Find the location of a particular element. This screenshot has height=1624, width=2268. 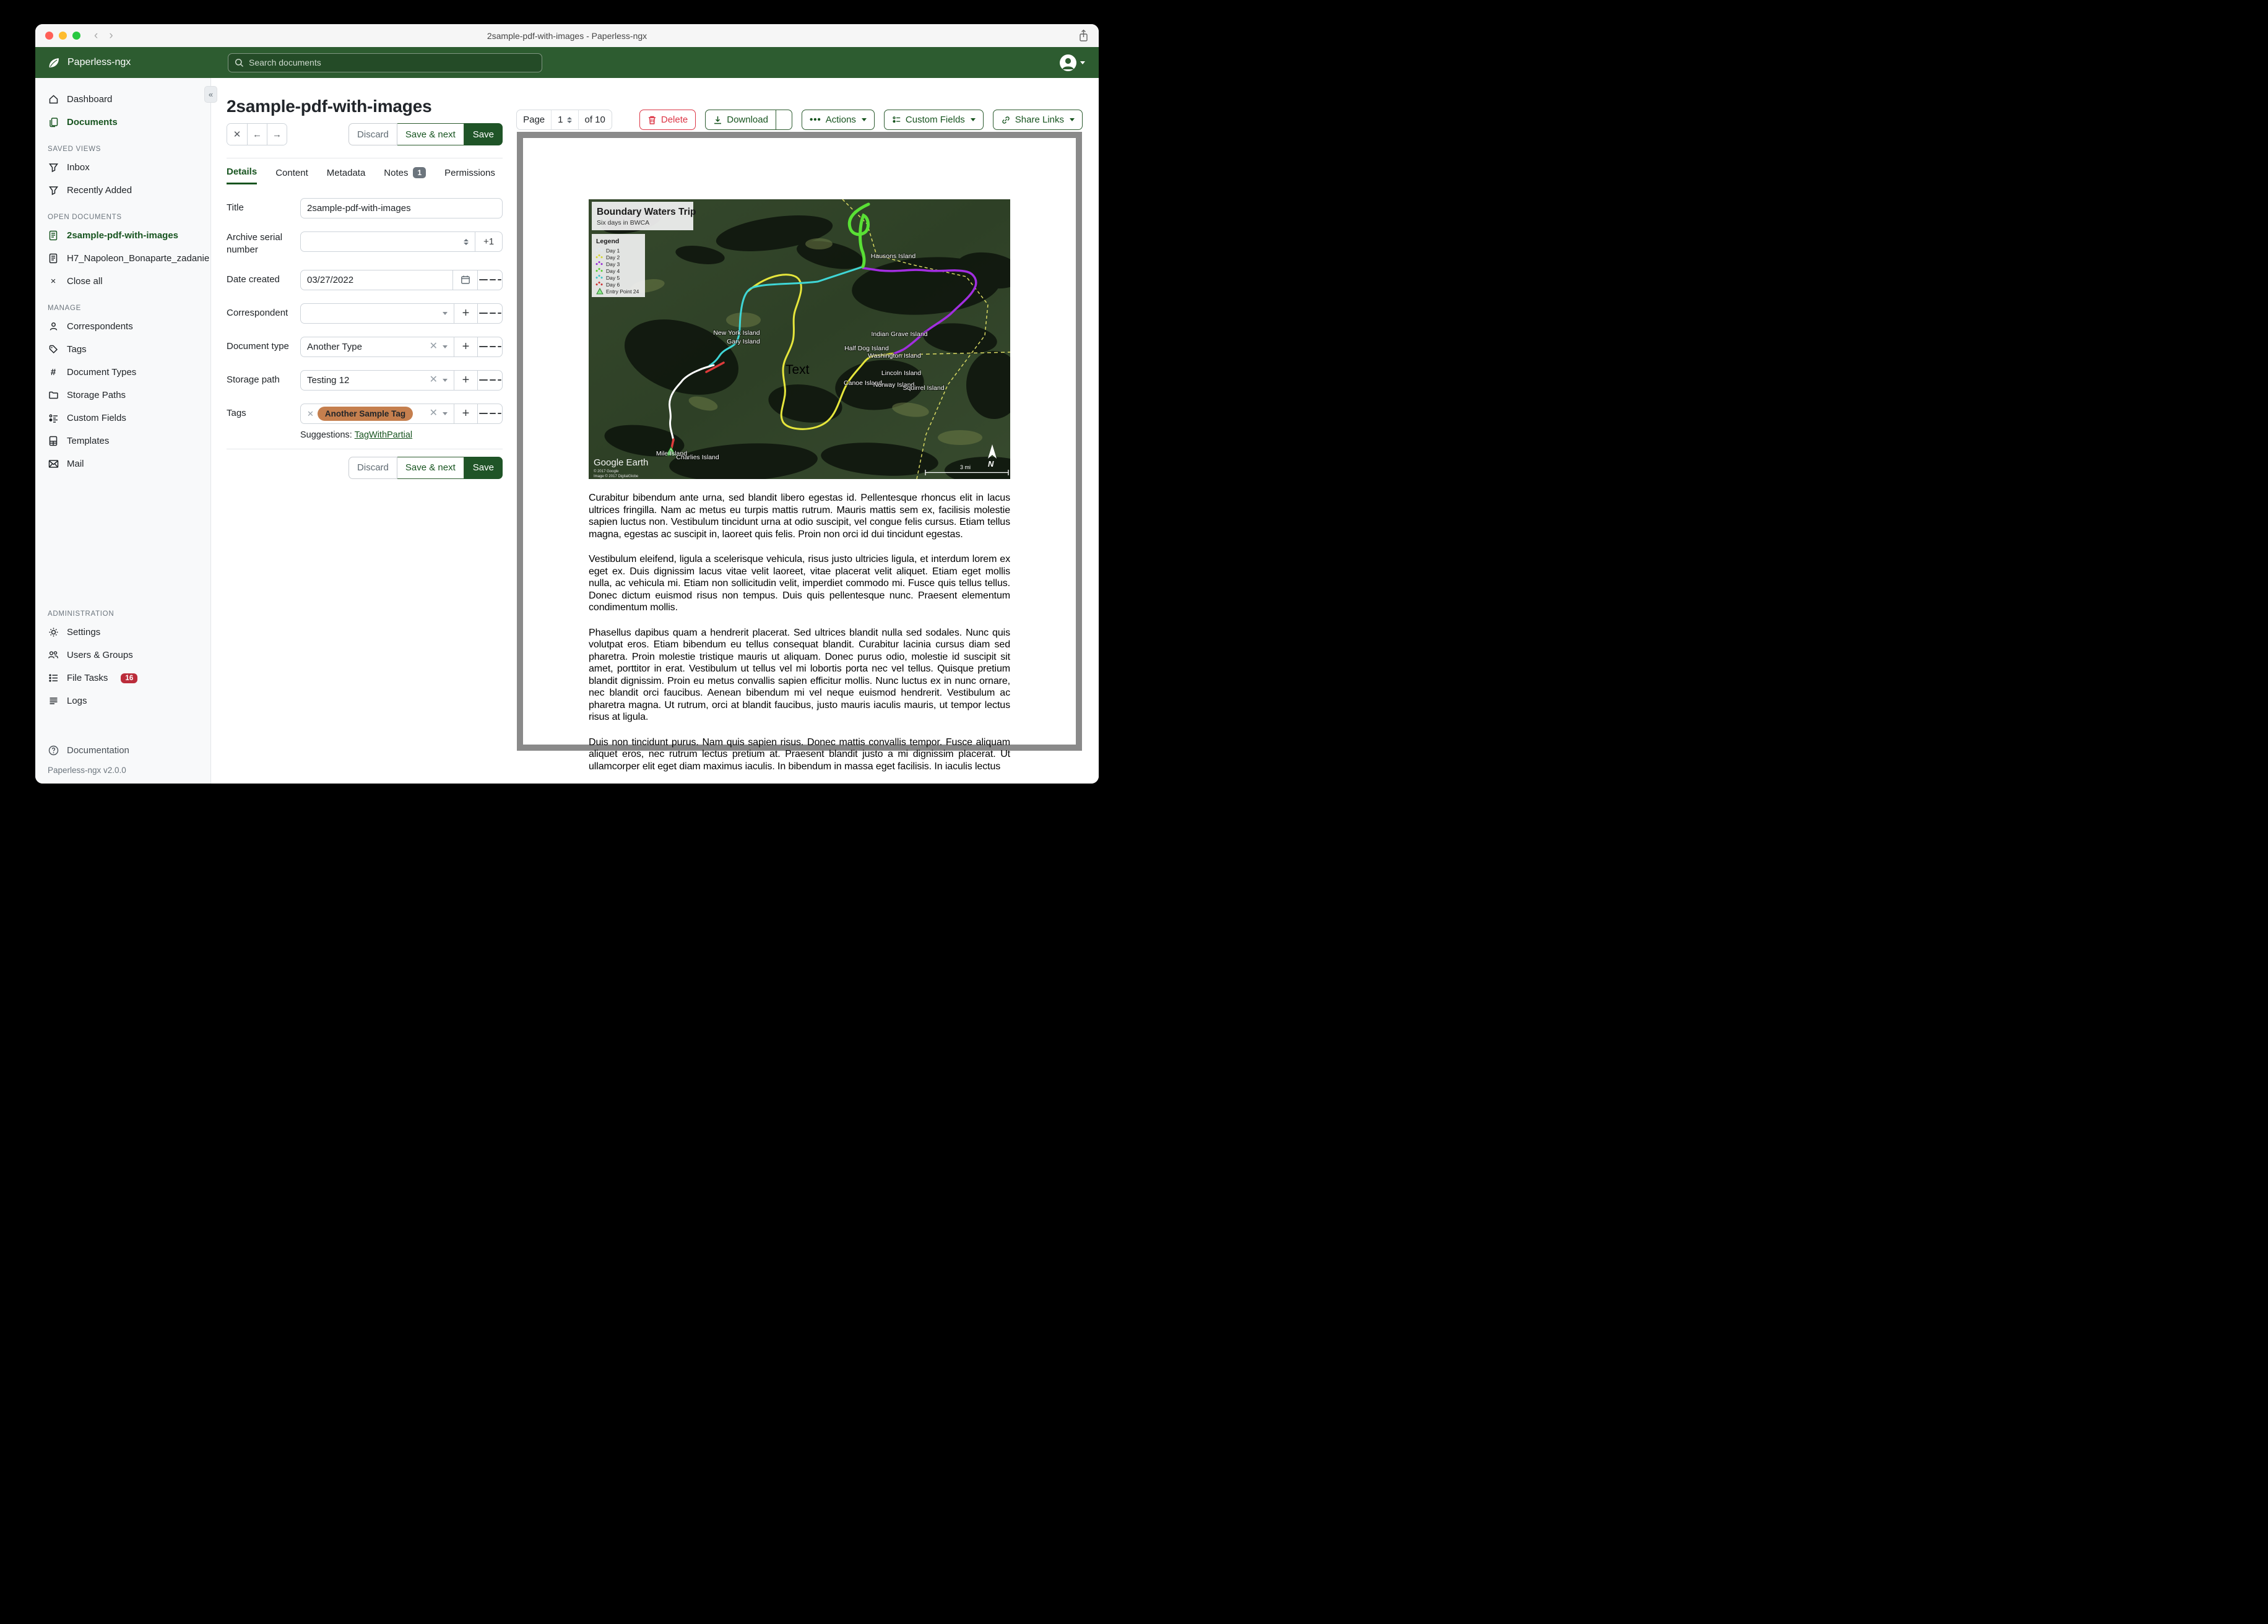

asn-plus-one-button: +1 is located at coordinates (488, 241).